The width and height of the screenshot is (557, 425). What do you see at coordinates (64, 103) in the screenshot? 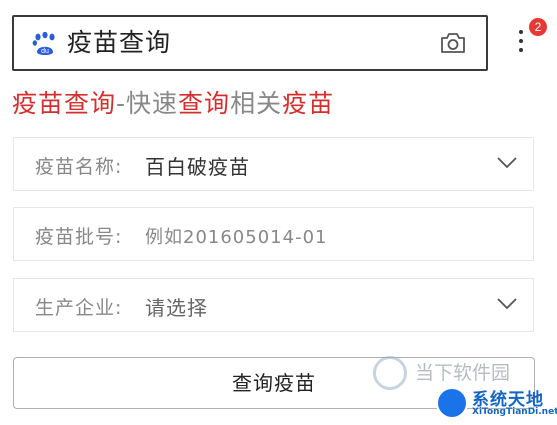
I see `headline-part: 疫苗查询` at bounding box center [64, 103].